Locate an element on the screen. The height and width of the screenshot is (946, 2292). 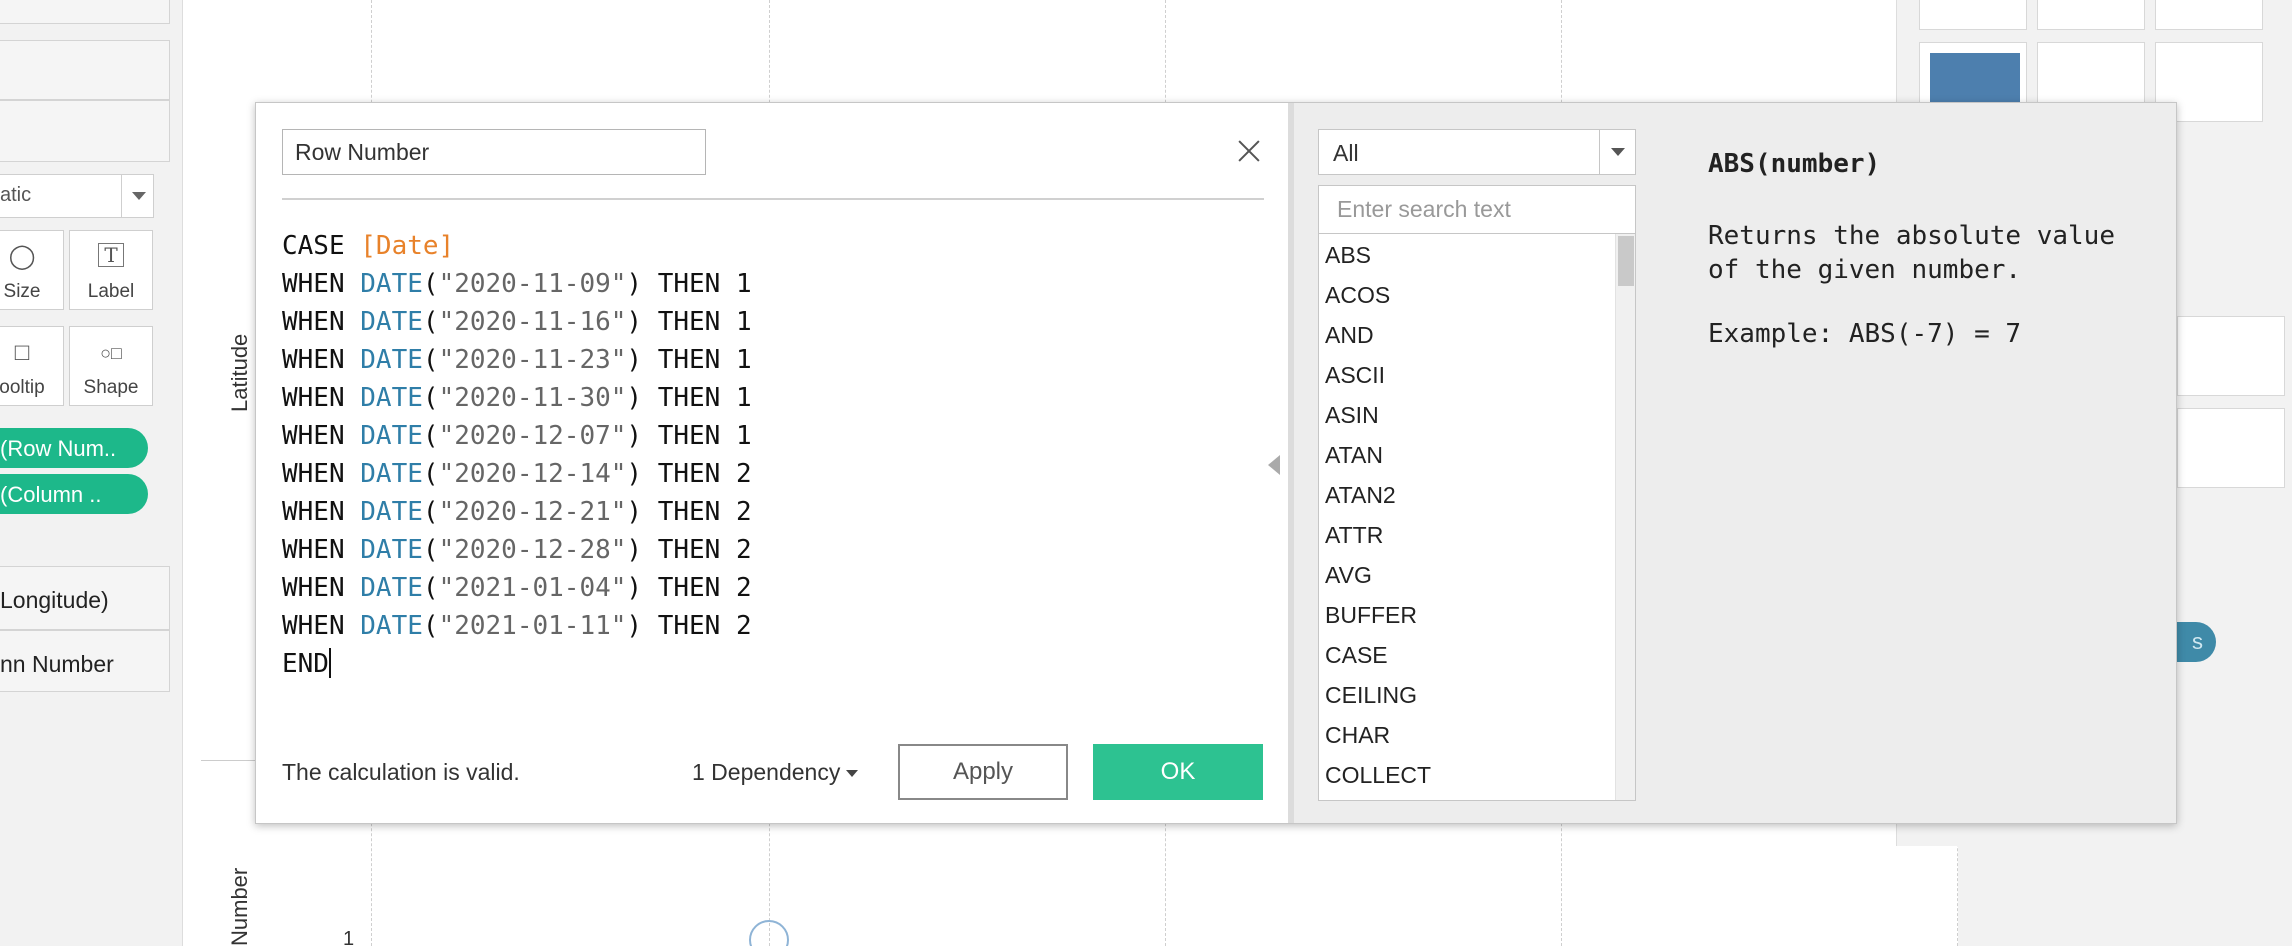
function-list-item: AND is located at coordinates (1477, 334).